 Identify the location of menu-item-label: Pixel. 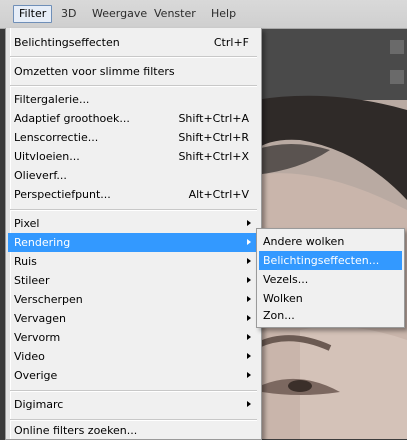
(27, 223).